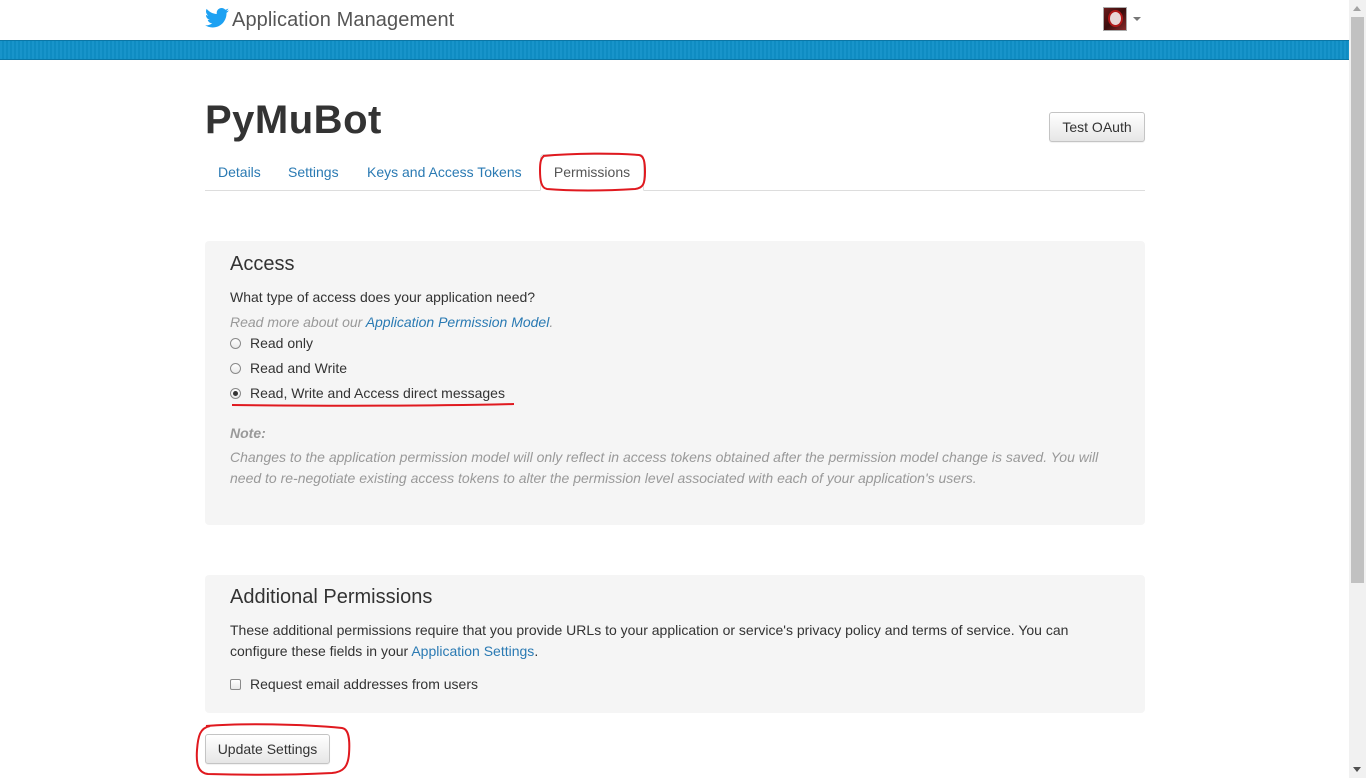  Describe the element at coordinates (262, 264) in the screenshot. I see `access-heading: Access` at that location.